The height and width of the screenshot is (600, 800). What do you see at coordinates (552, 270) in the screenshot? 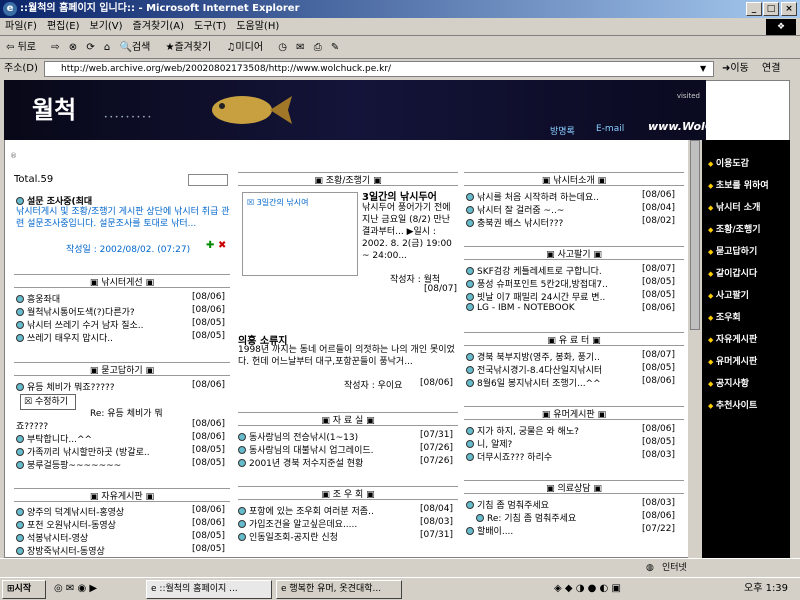
I see `list-item: SKF검강 케틀레세트로 구합니다.` at bounding box center [552, 270].